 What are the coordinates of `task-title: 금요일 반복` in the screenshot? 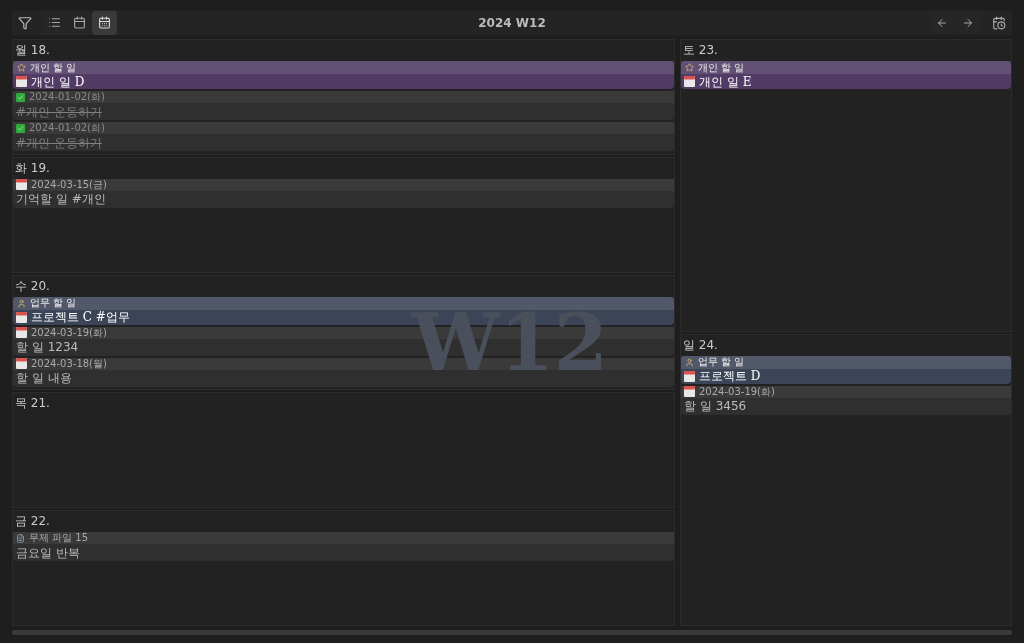 It's located at (48, 553).